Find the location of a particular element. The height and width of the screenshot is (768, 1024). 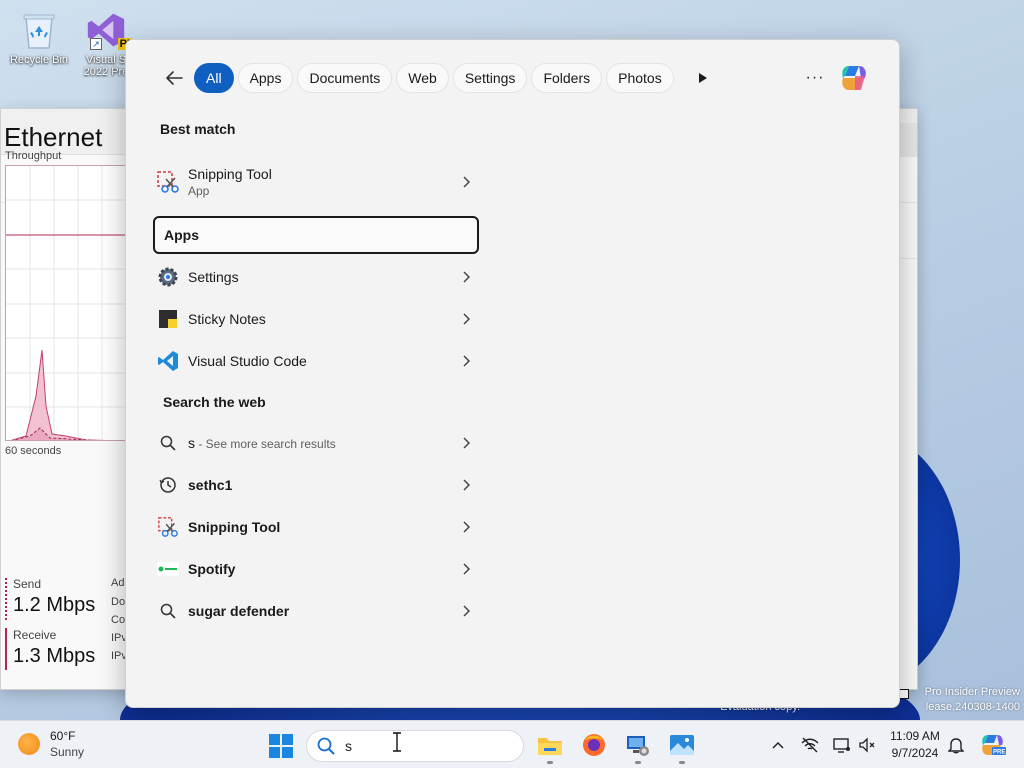

more-options-button: ··· is located at coordinates (815, 78).